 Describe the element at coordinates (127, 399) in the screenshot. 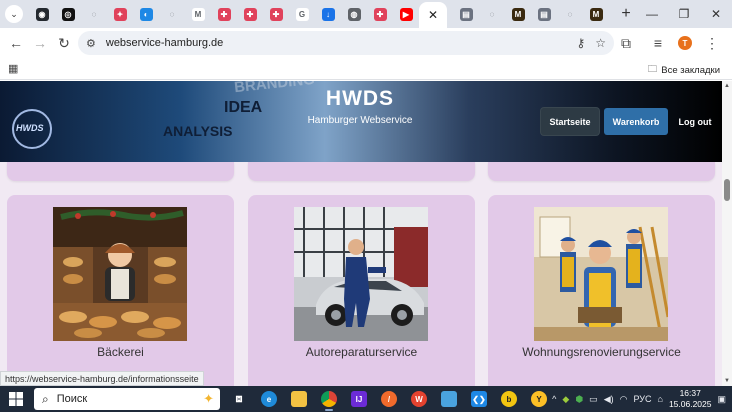

I see `taskbar-search-box: ⌕ Поиск ✦` at that location.